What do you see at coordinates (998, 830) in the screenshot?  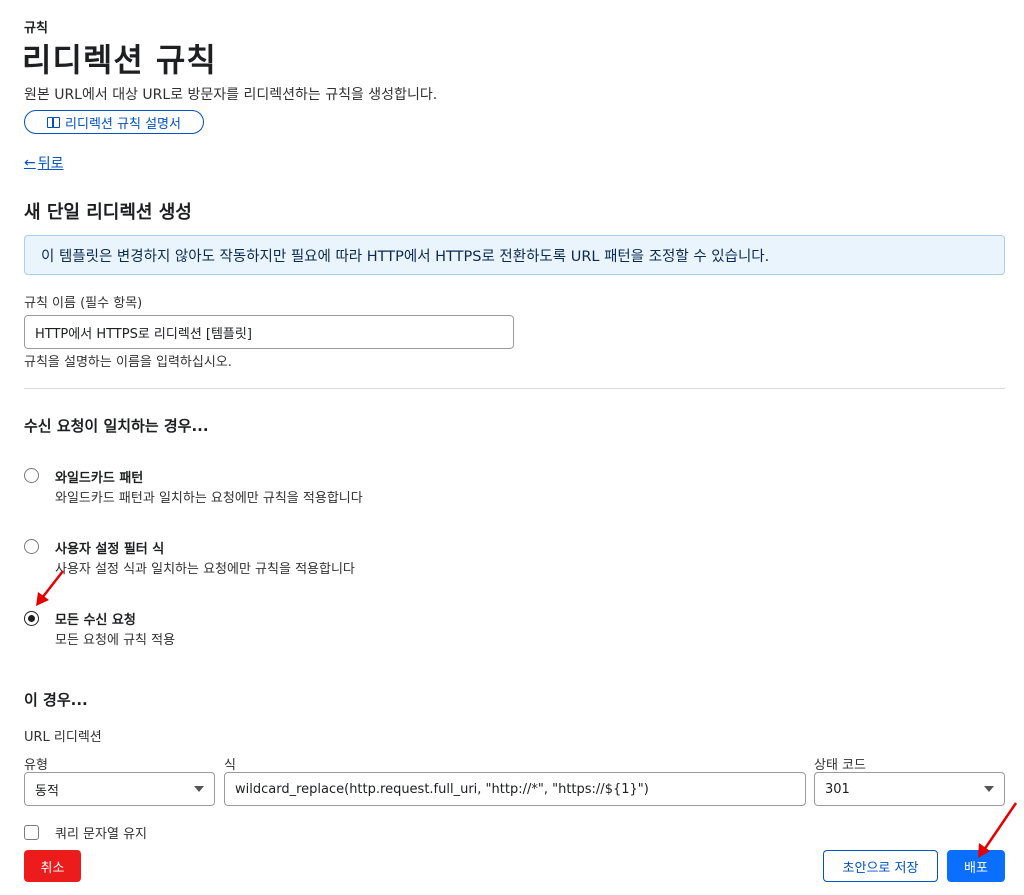 I see `annotation-arrow-deploy` at bounding box center [998, 830].